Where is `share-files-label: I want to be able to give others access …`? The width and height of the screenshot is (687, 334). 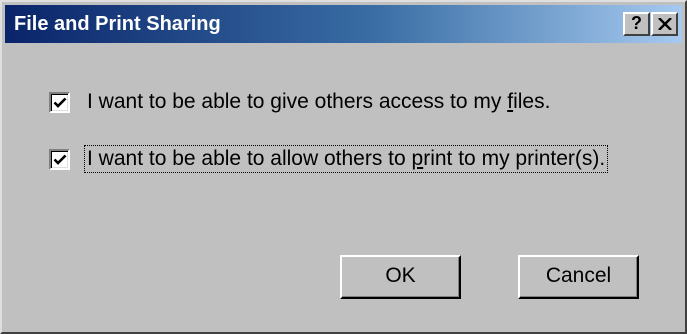
share-files-label: I want to be able to give others access … is located at coordinates (318, 102).